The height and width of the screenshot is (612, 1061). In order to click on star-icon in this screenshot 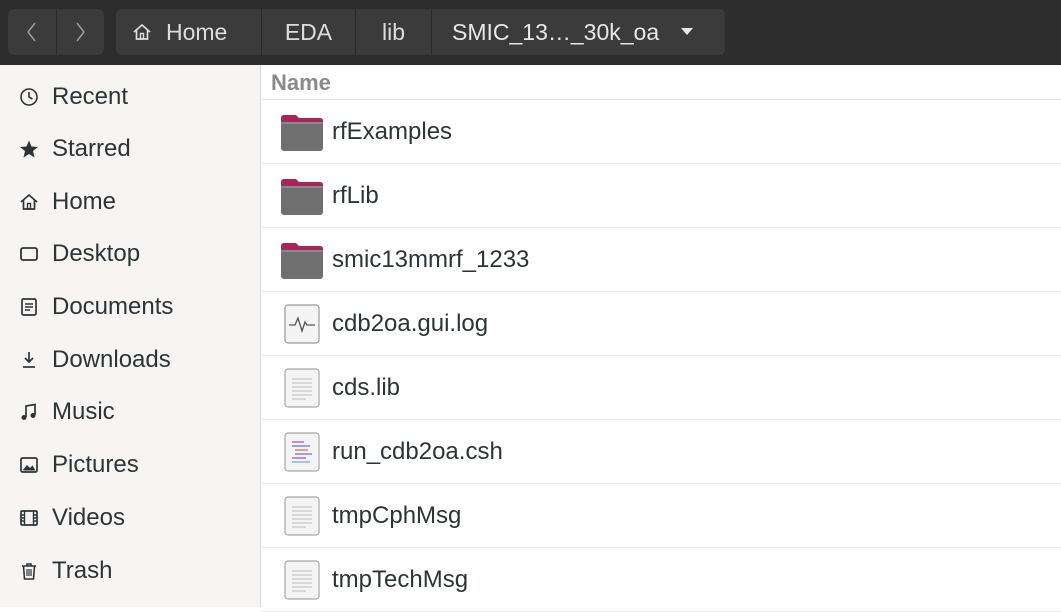, I will do `click(29, 149)`.